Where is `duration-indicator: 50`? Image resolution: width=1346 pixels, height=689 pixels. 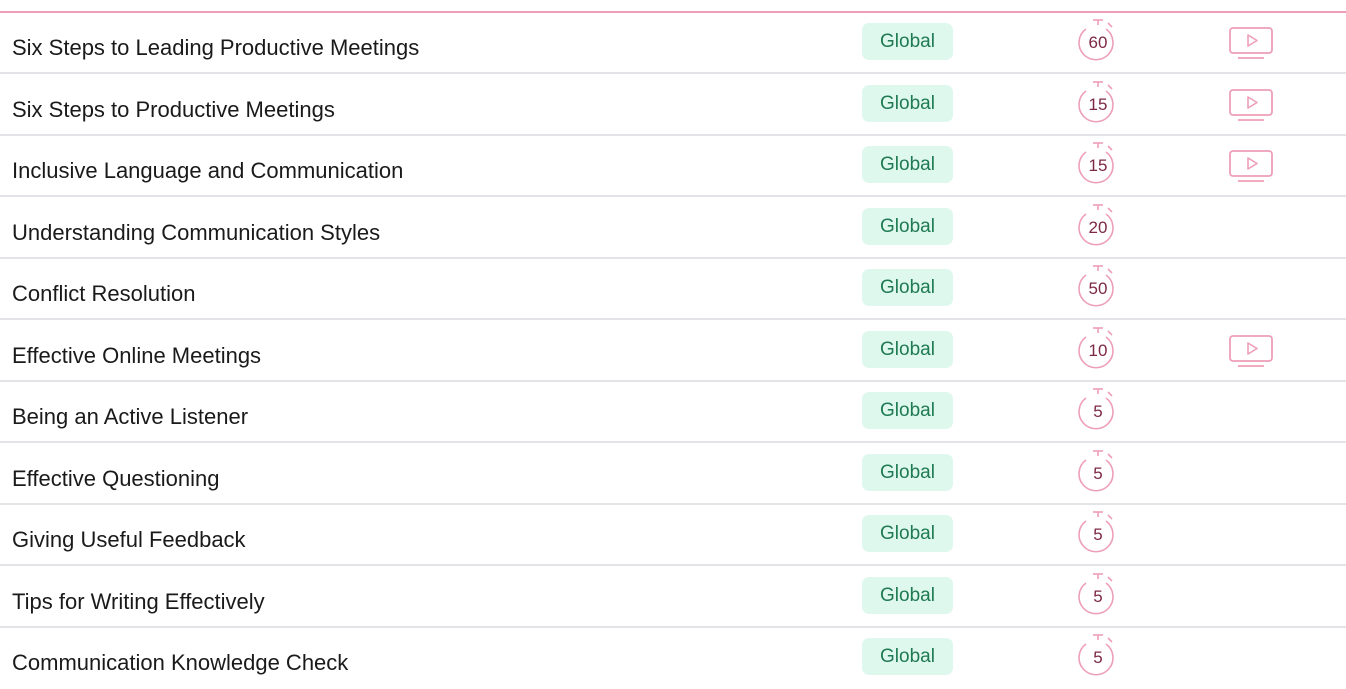 duration-indicator: 50 is located at coordinates (1099, 288).